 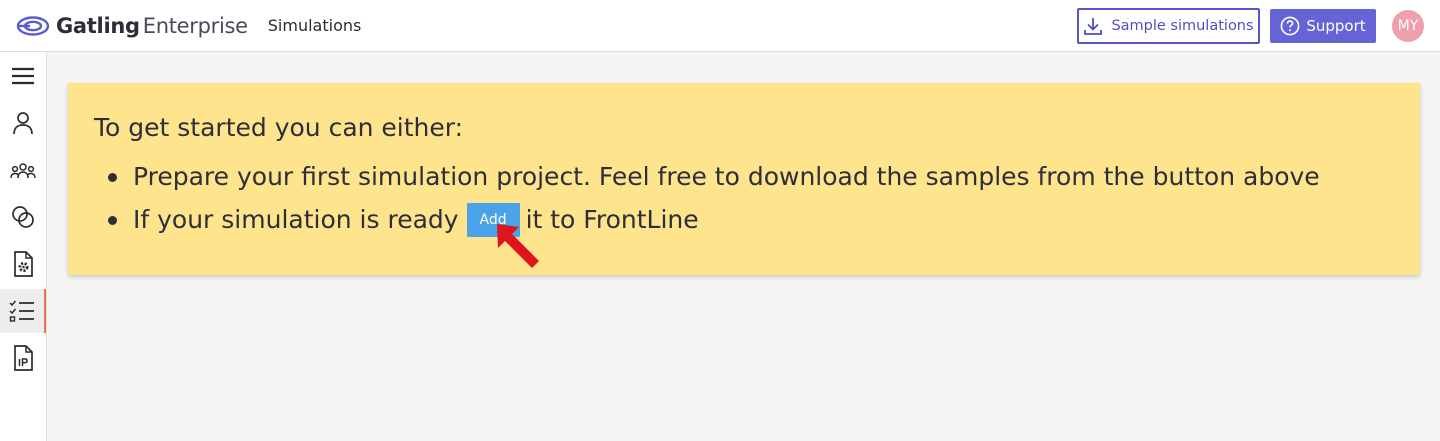 I want to click on annotation-arrow-icon, so click(x=518, y=246).